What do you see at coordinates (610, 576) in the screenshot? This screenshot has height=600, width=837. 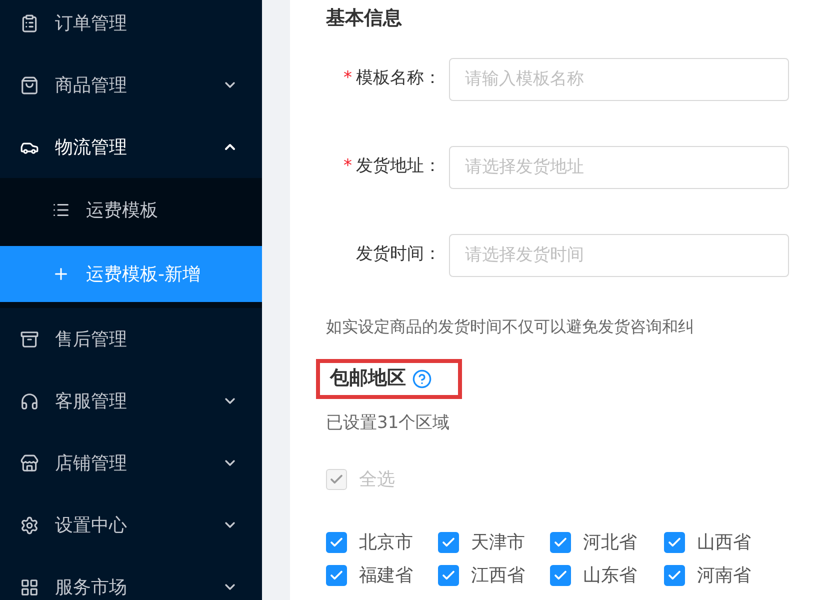 I see `checkbox-label: 山东省` at bounding box center [610, 576].